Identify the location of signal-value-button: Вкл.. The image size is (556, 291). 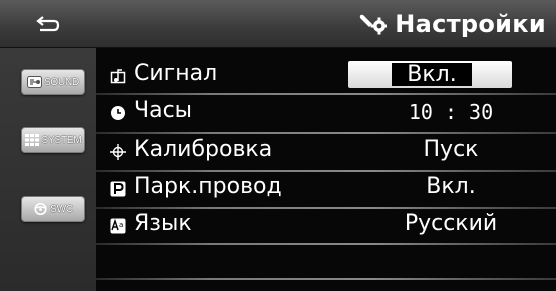
(430, 74).